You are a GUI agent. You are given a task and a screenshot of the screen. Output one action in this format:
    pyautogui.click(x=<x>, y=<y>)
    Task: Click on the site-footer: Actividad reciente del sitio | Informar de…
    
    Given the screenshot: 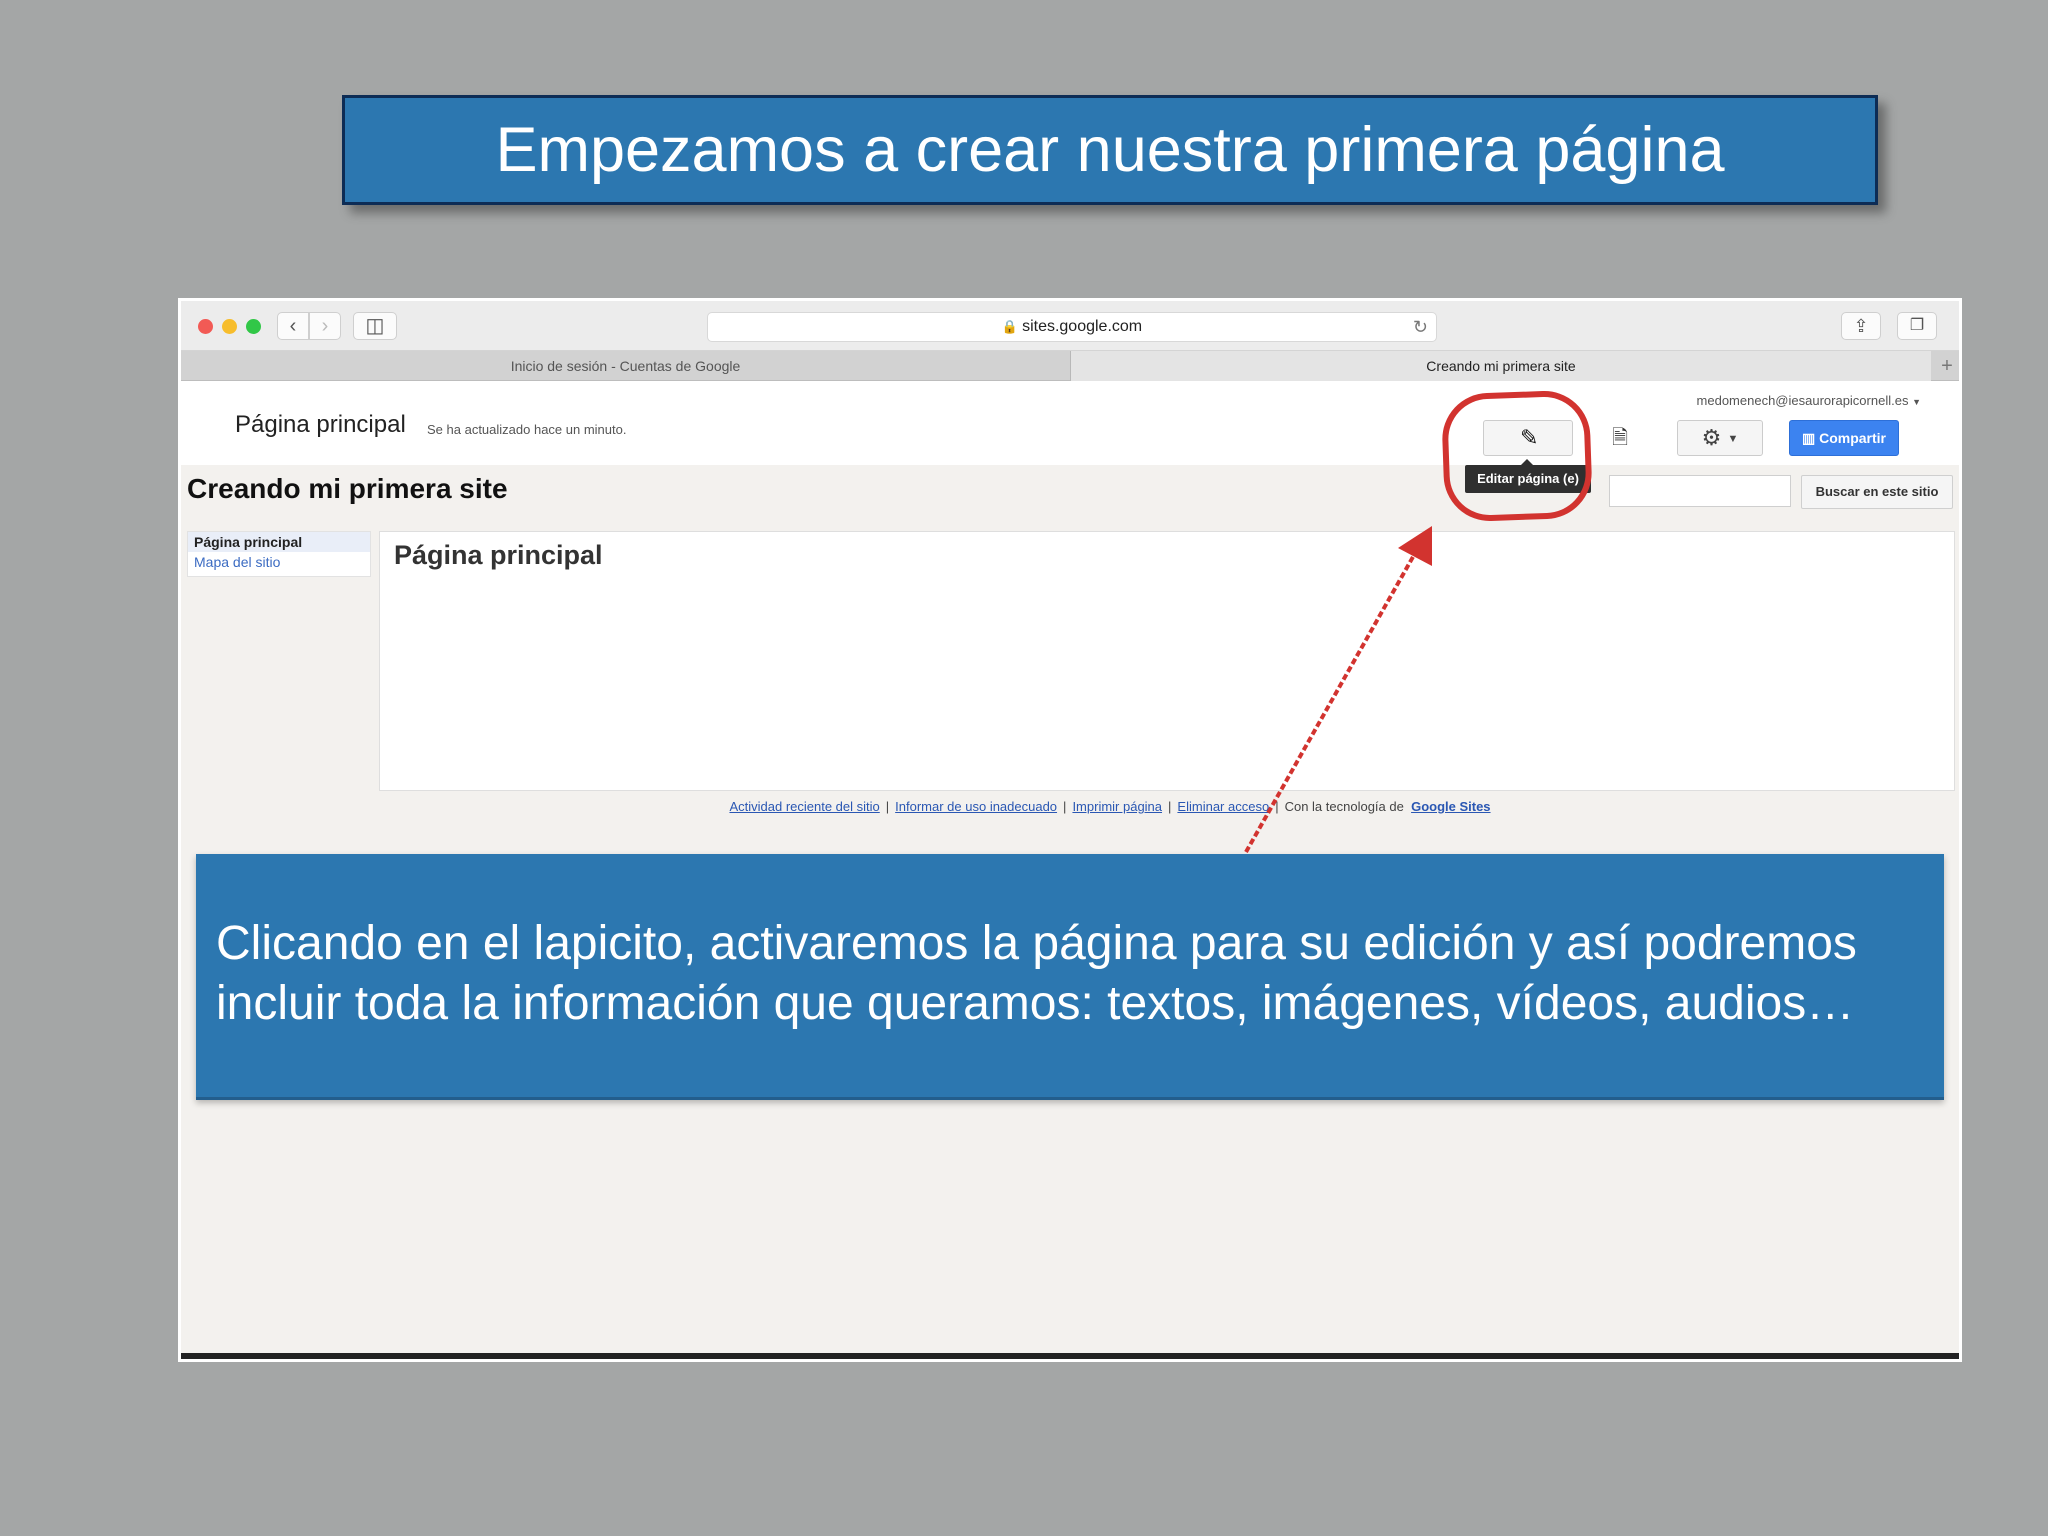 What is the action you would take?
    pyautogui.click(x=1110, y=806)
    